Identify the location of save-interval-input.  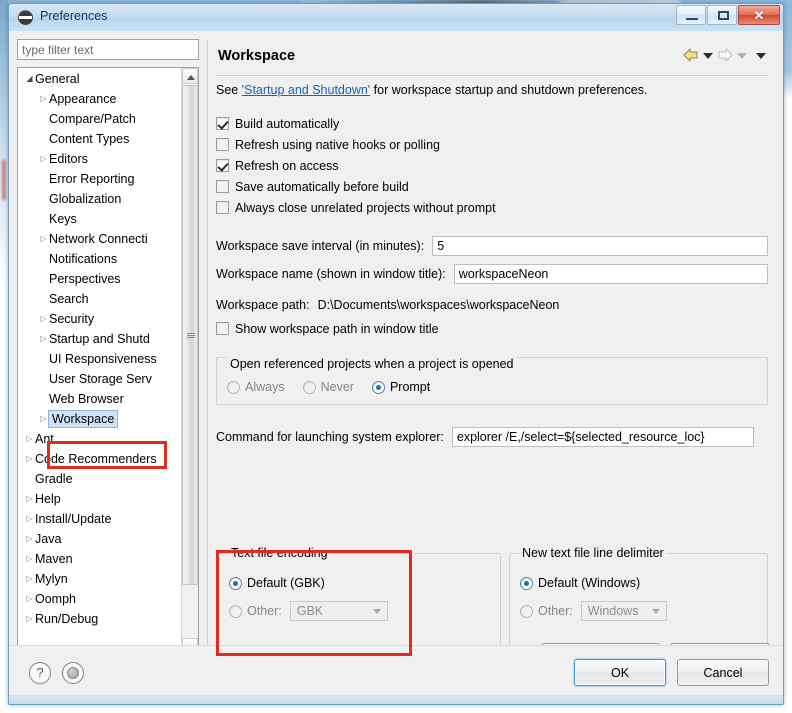
(600, 246).